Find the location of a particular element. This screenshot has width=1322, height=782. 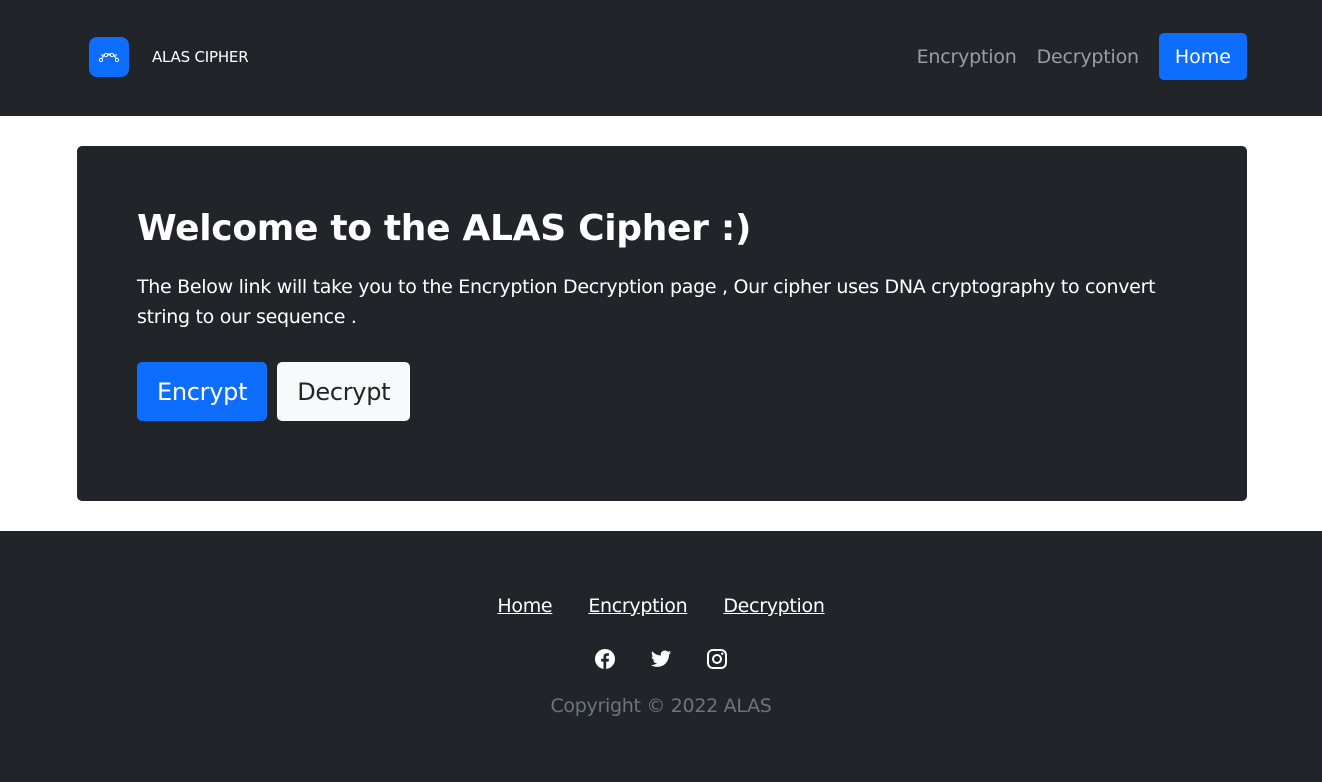

navbar: ALAS CIPHER Encryption Decryption Home is located at coordinates (661, 58).